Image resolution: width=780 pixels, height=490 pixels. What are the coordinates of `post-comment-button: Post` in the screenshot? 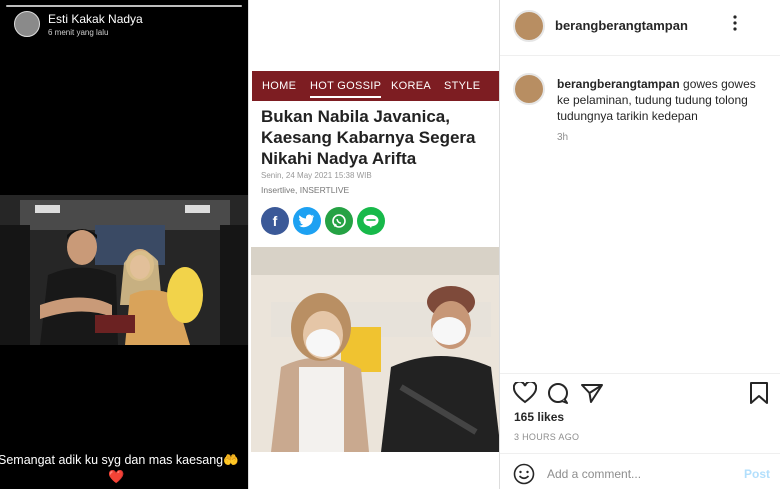 It's located at (757, 474).